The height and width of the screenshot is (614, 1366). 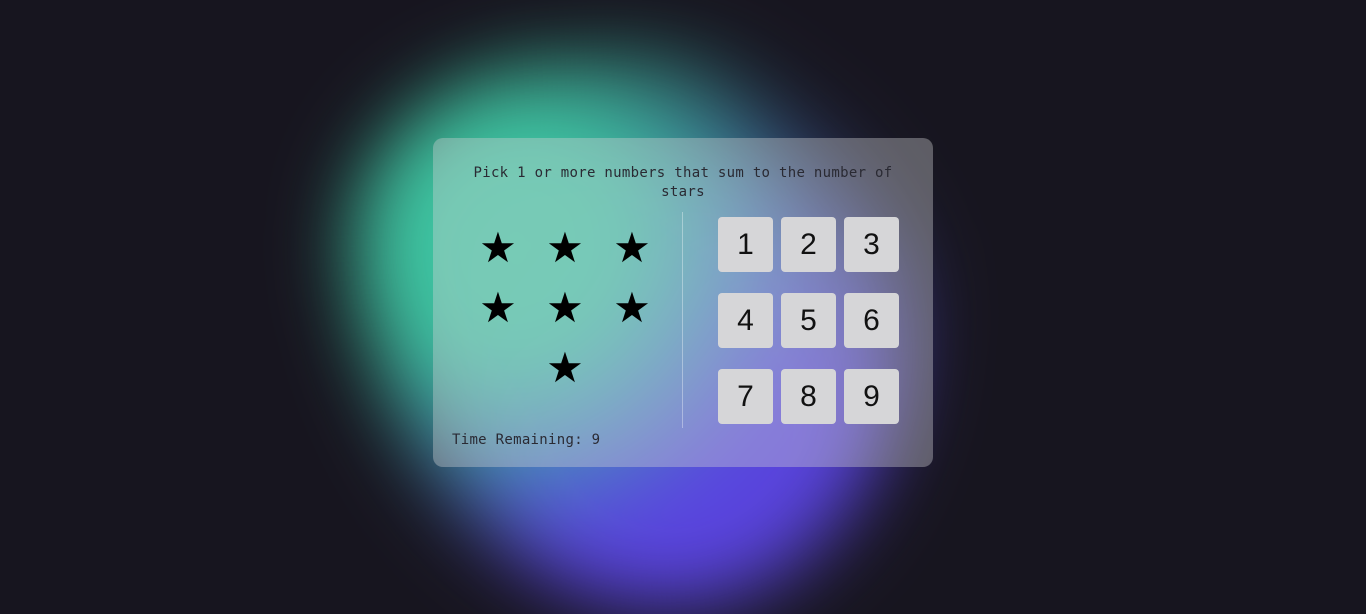 What do you see at coordinates (808, 244) in the screenshot?
I see `number-button-2: 2` at bounding box center [808, 244].